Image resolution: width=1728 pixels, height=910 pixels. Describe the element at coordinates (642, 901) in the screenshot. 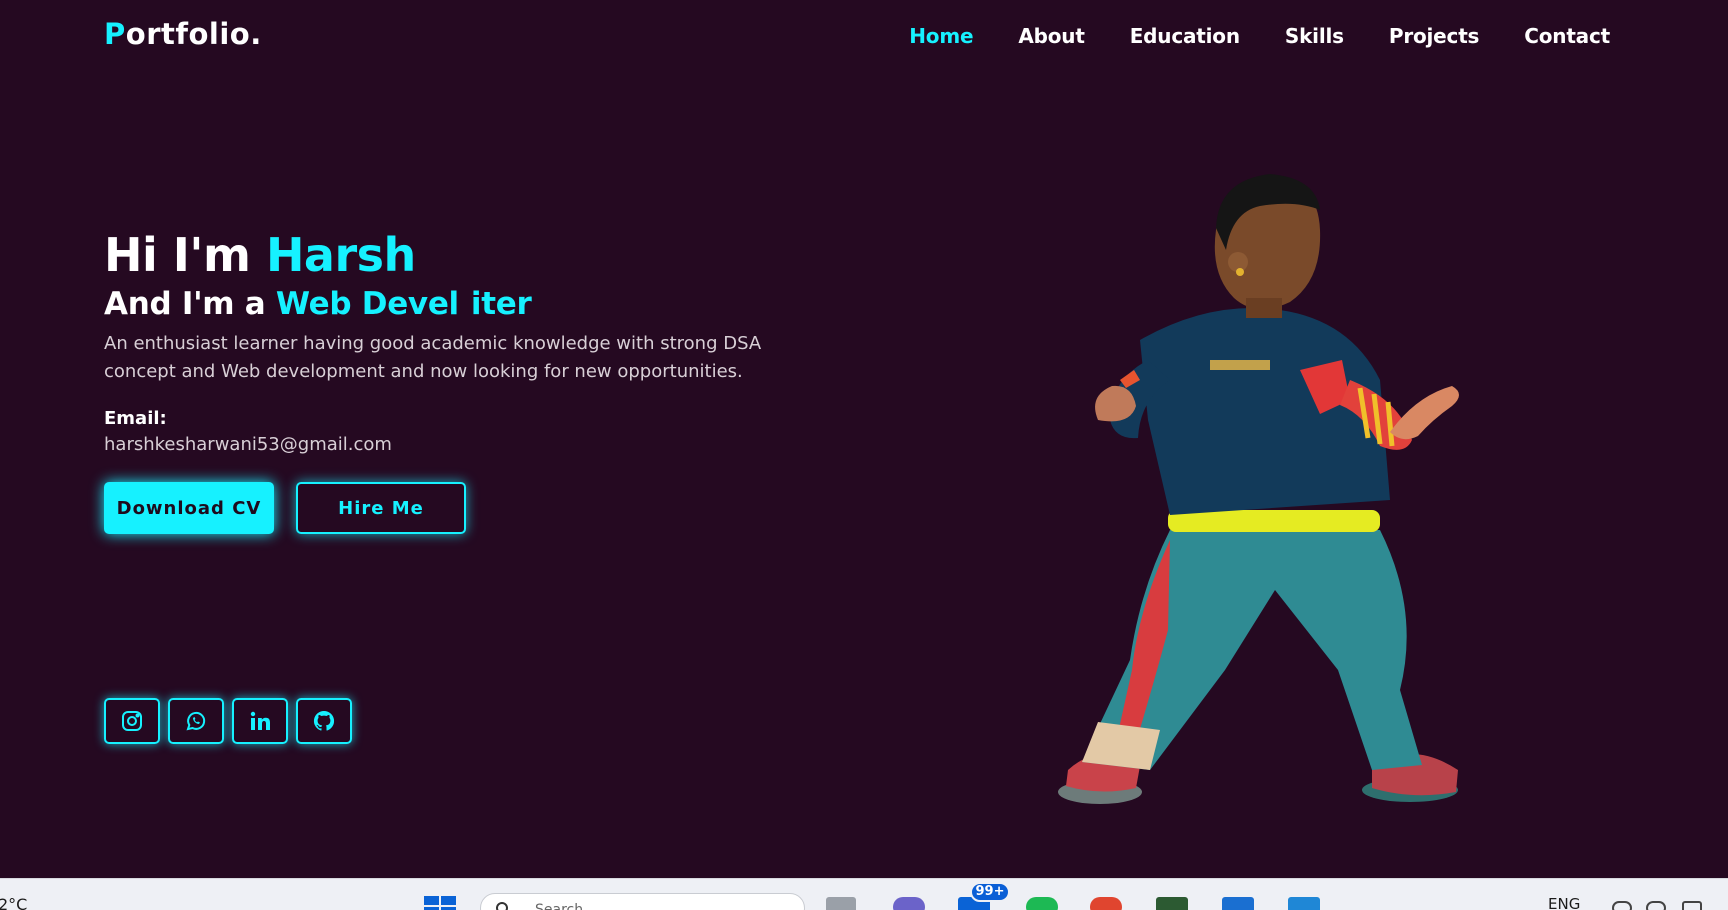

I see `taskbar-search-input: Search` at that location.